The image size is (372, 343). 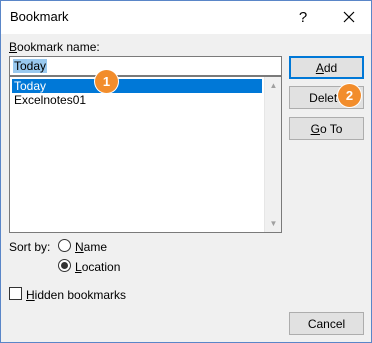 What do you see at coordinates (303, 17) in the screenshot?
I see `help-button: ?` at bounding box center [303, 17].